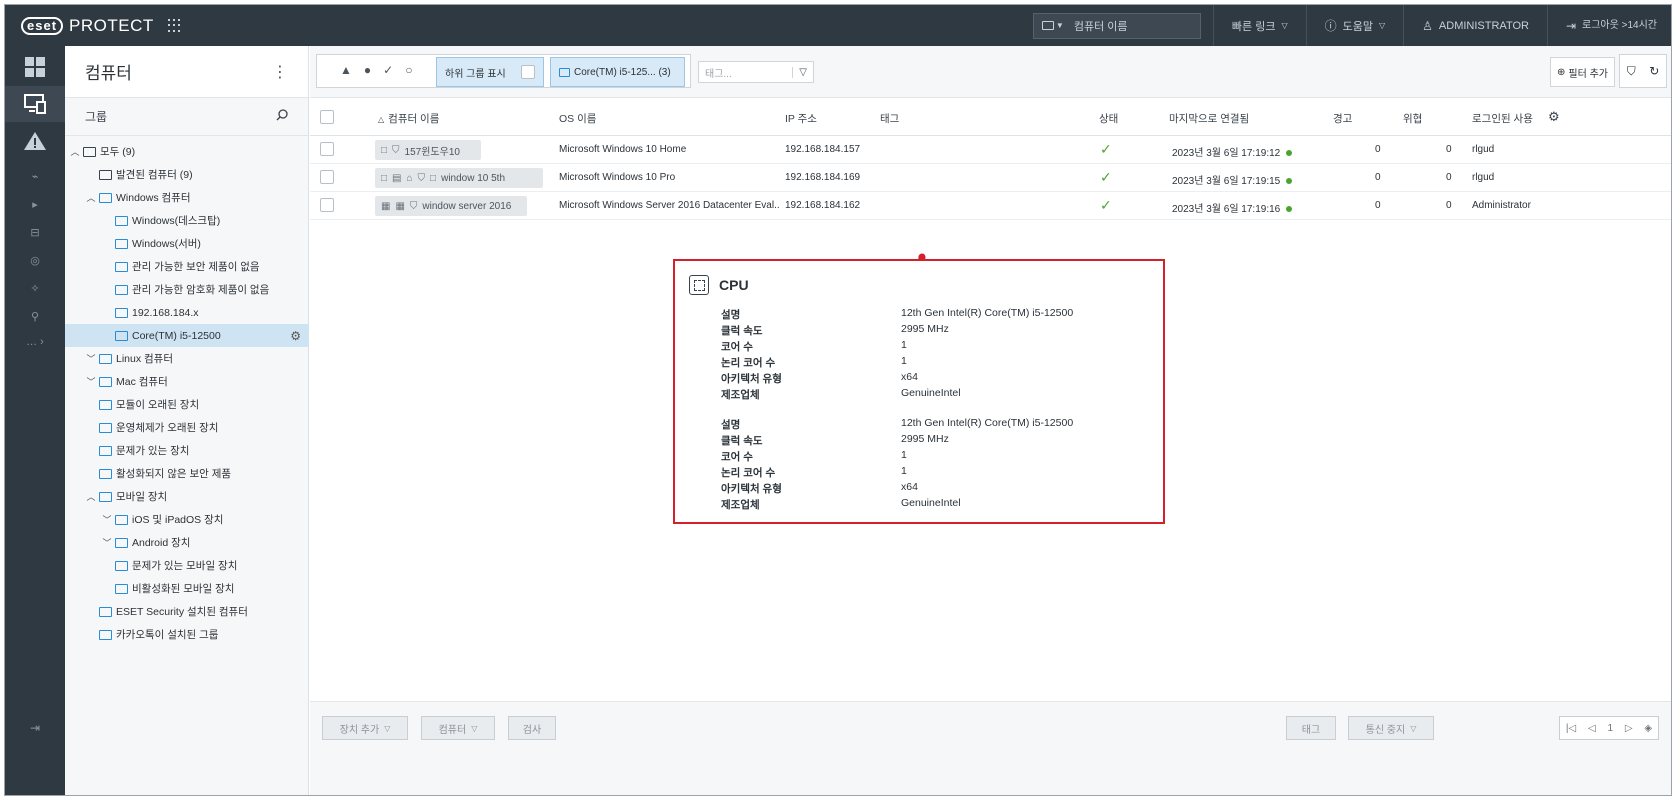  Describe the element at coordinates (187, 634) in the screenshot. I see `tree-item: 카카오톡이 설치된 그룹` at that location.